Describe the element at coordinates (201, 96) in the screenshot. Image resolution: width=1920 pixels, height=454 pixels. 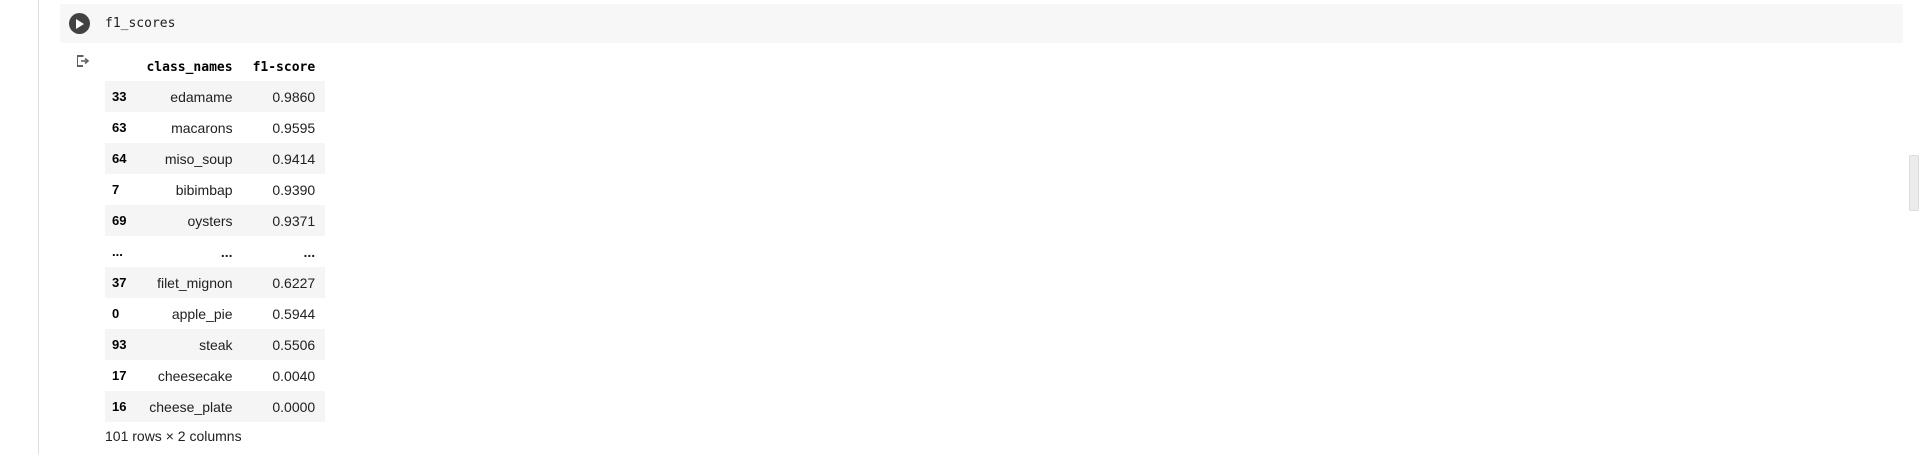
I see `class-name-cell: edamame` at that location.